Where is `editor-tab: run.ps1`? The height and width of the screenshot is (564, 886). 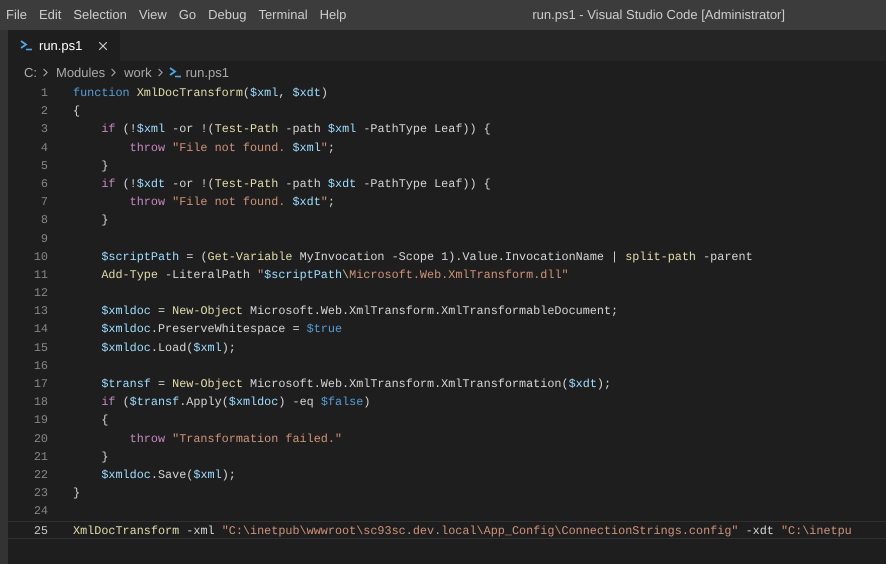
editor-tab: run.ps1 is located at coordinates (64, 45).